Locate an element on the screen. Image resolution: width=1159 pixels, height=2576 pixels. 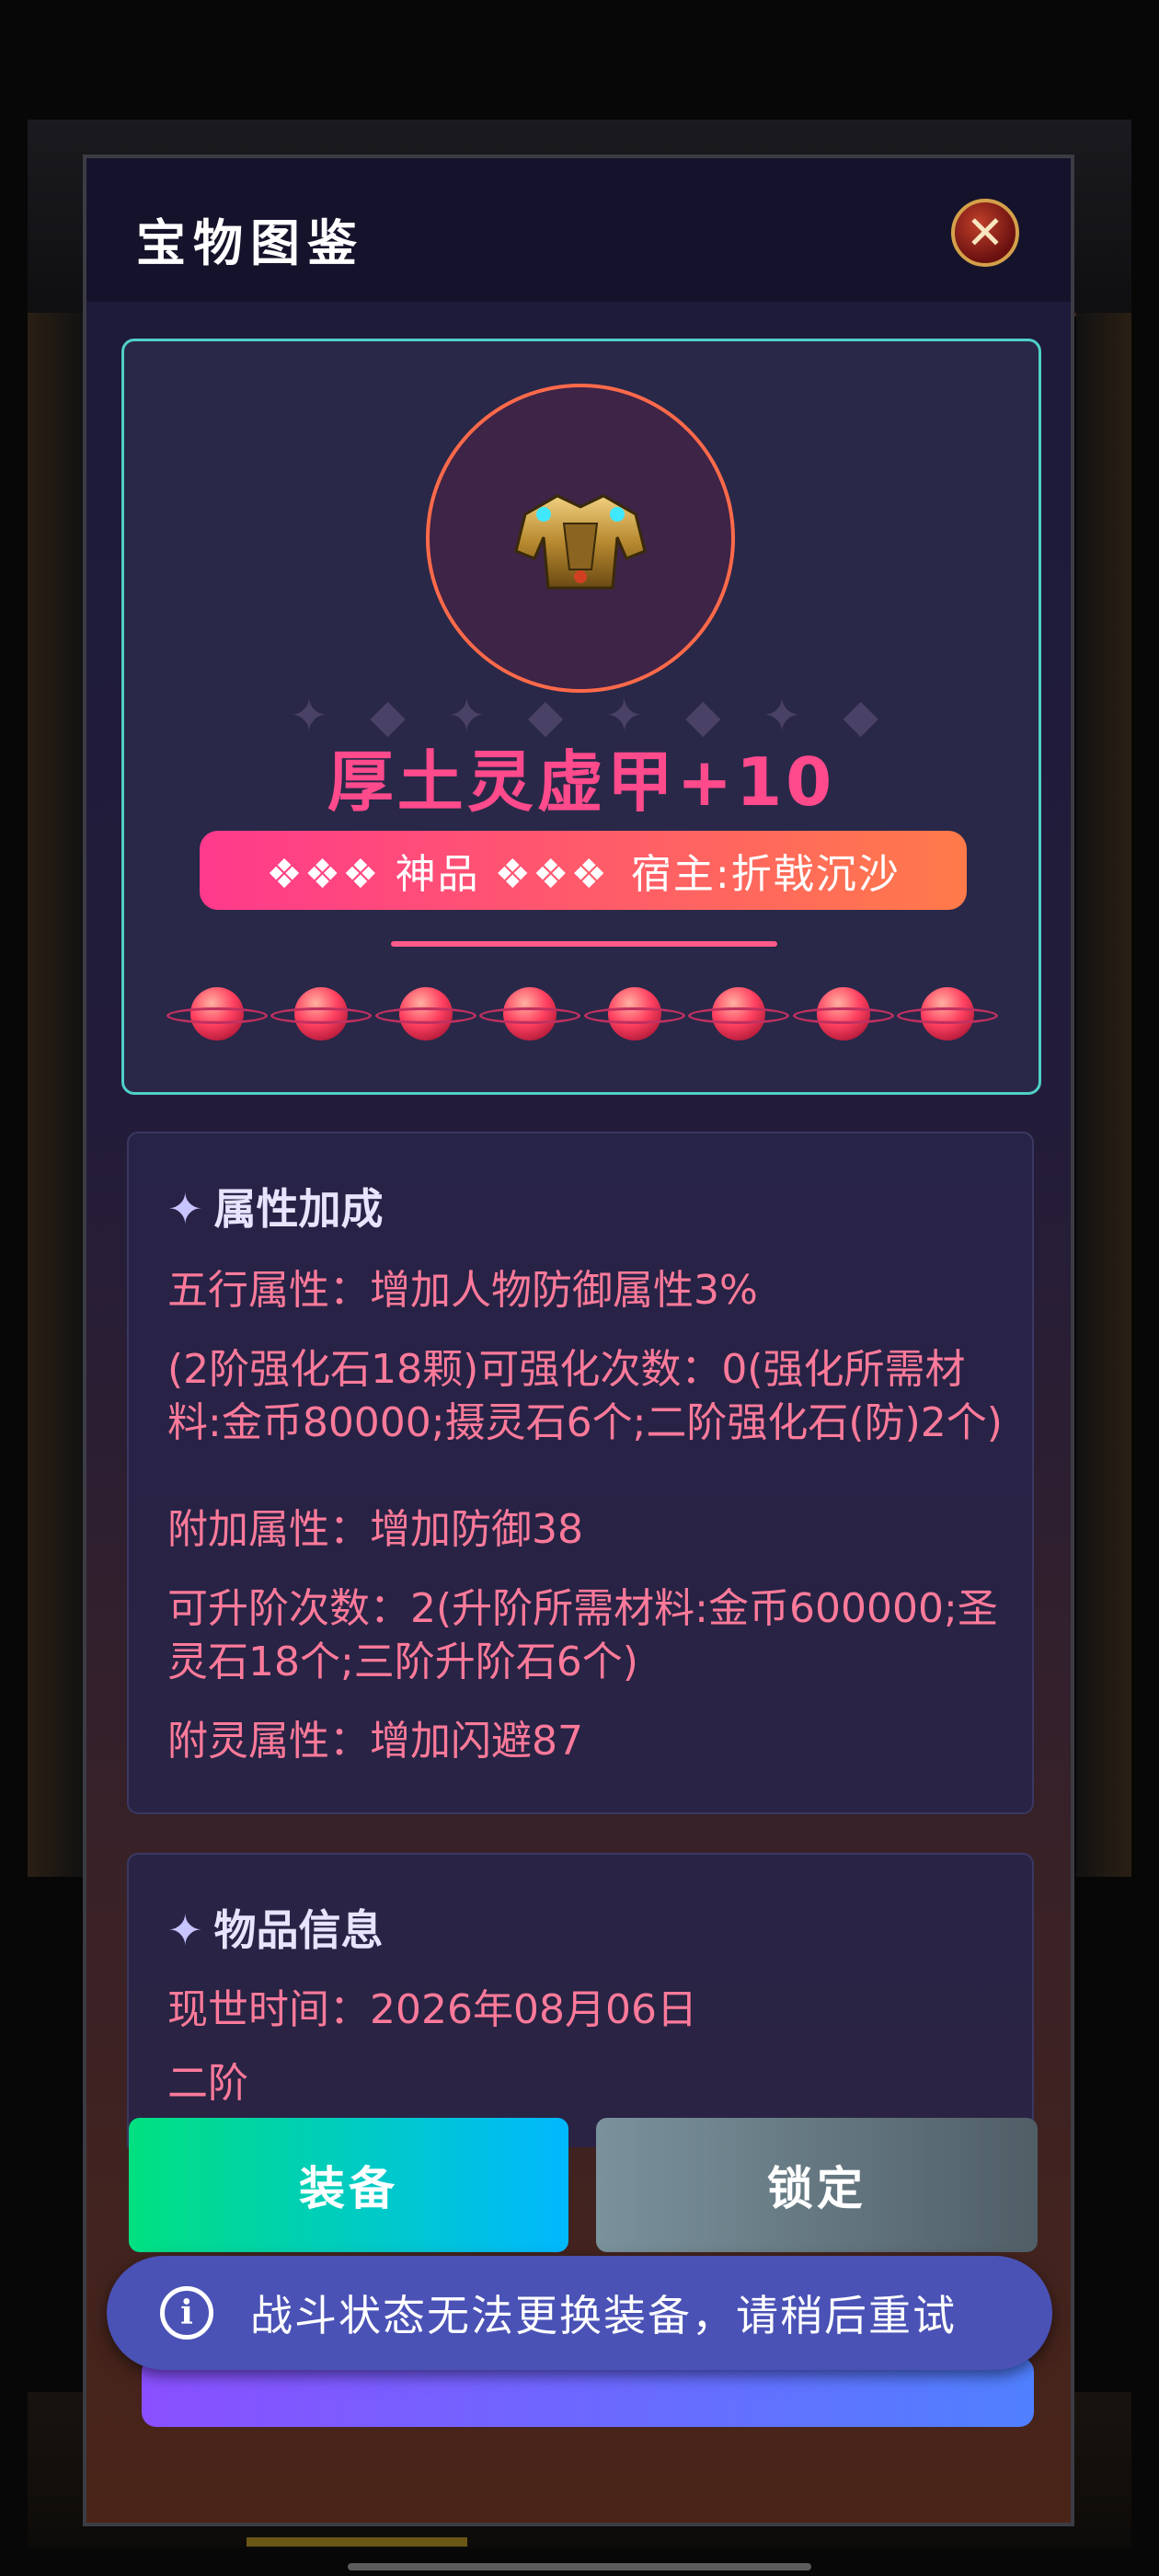
item-info-panel: ✦ 物品信息 现世时间：2026年08月06日 二阶 is located at coordinates (580, 2000).